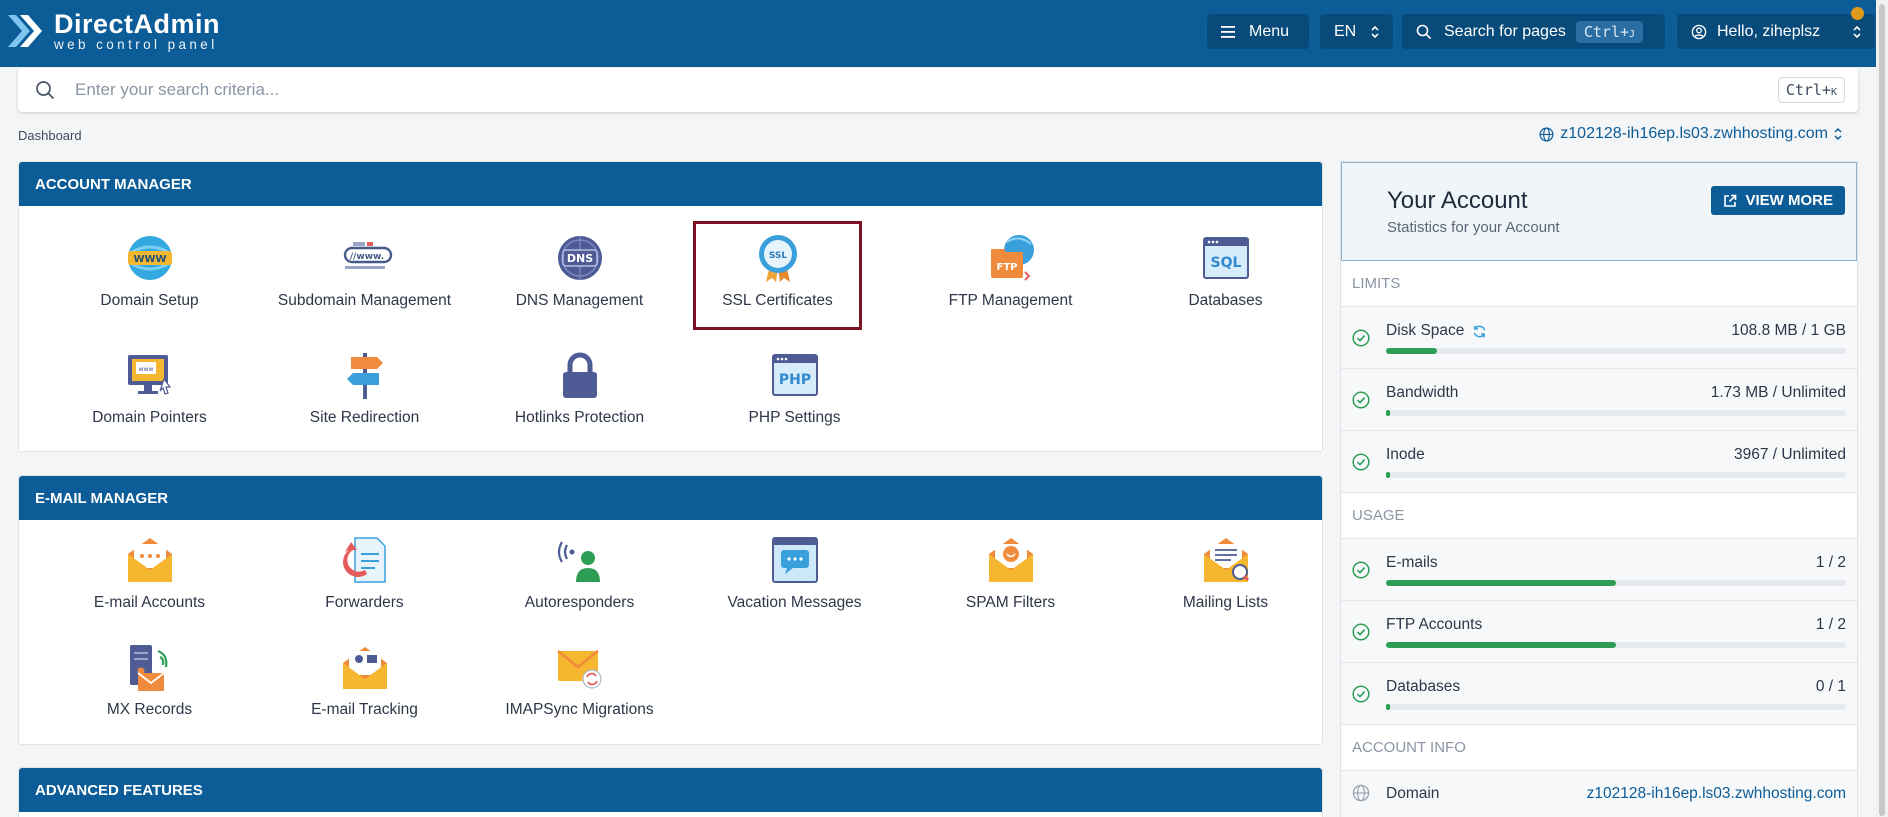 The height and width of the screenshot is (817, 1888). I want to click on tile-label: Forwarders, so click(364, 602).